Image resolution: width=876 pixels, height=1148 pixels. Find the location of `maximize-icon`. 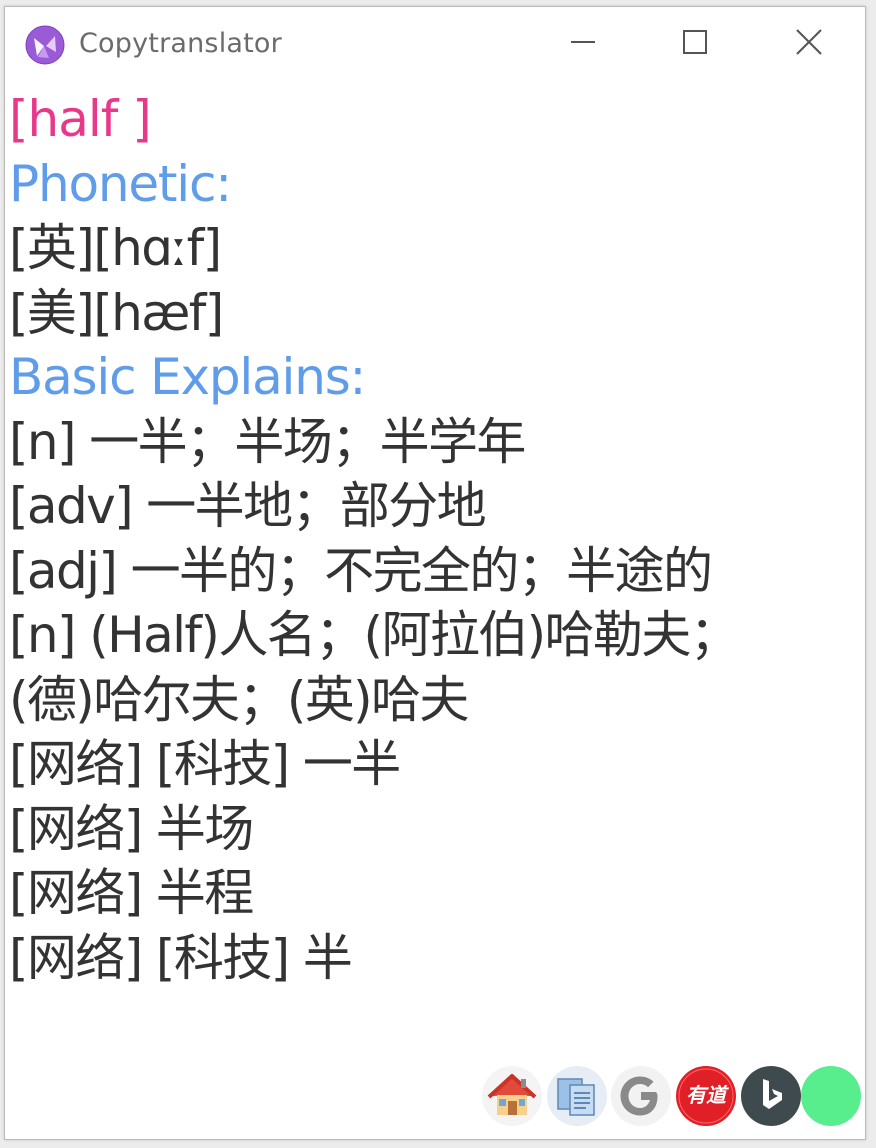

maximize-icon is located at coordinates (695, 44).